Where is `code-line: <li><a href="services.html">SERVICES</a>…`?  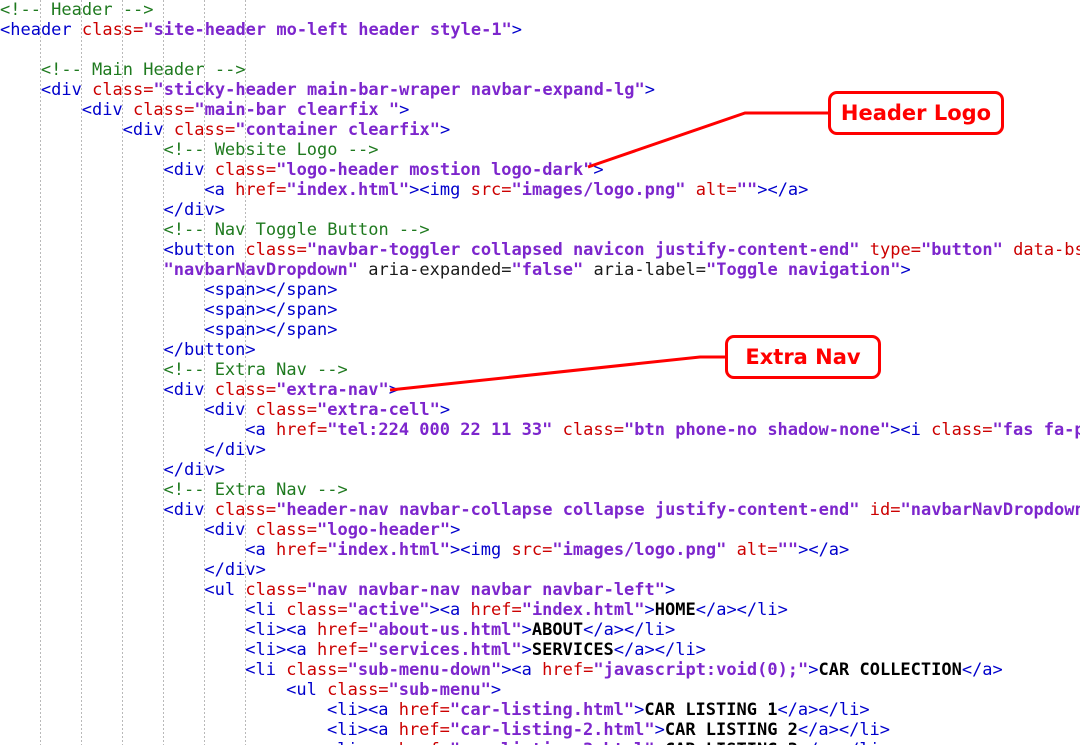
code-line: <li><a href="services.html">SERVICES</a>… is located at coordinates (540, 650).